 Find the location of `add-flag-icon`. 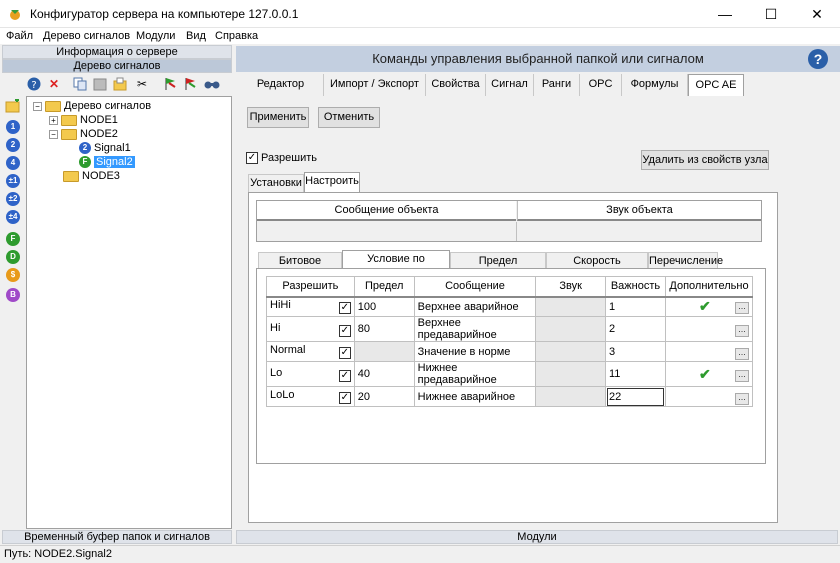

add-flag-icon is located at coordinates (170, 84).